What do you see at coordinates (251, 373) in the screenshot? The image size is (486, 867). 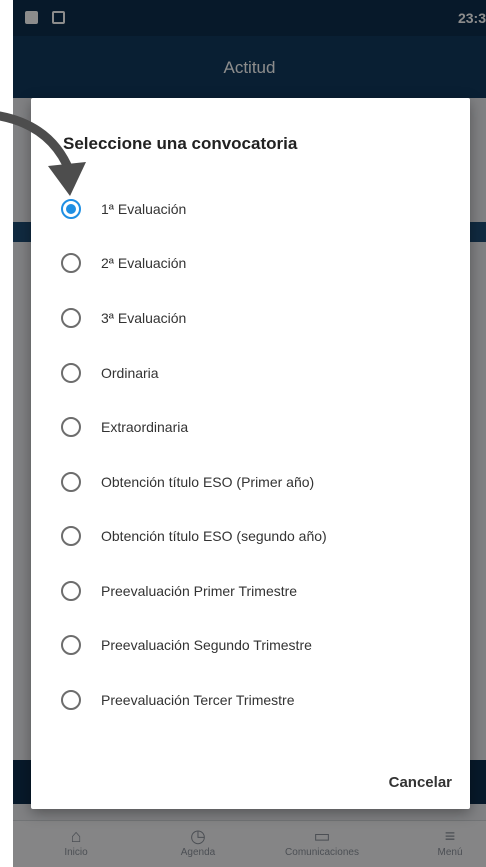 I see `radio-option-4: Ordinaria` at bounding box center [251, 373].